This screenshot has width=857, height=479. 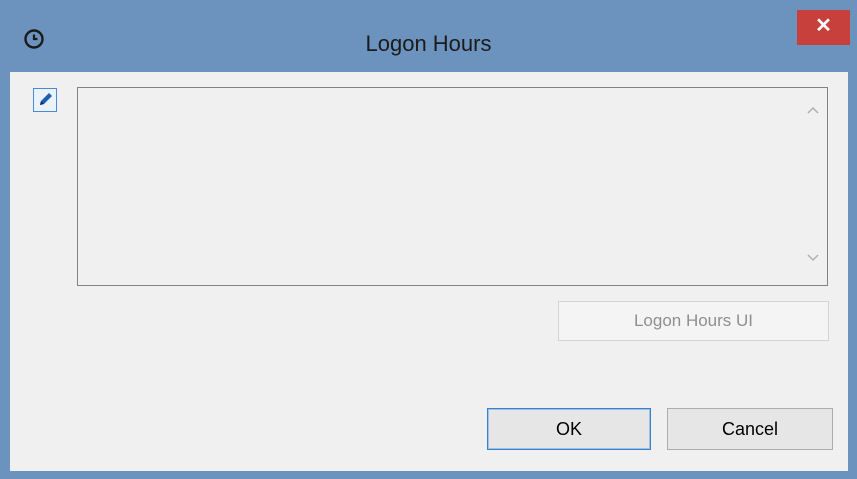 I want to click on ok-button: OK, so click(x=569, y=429).